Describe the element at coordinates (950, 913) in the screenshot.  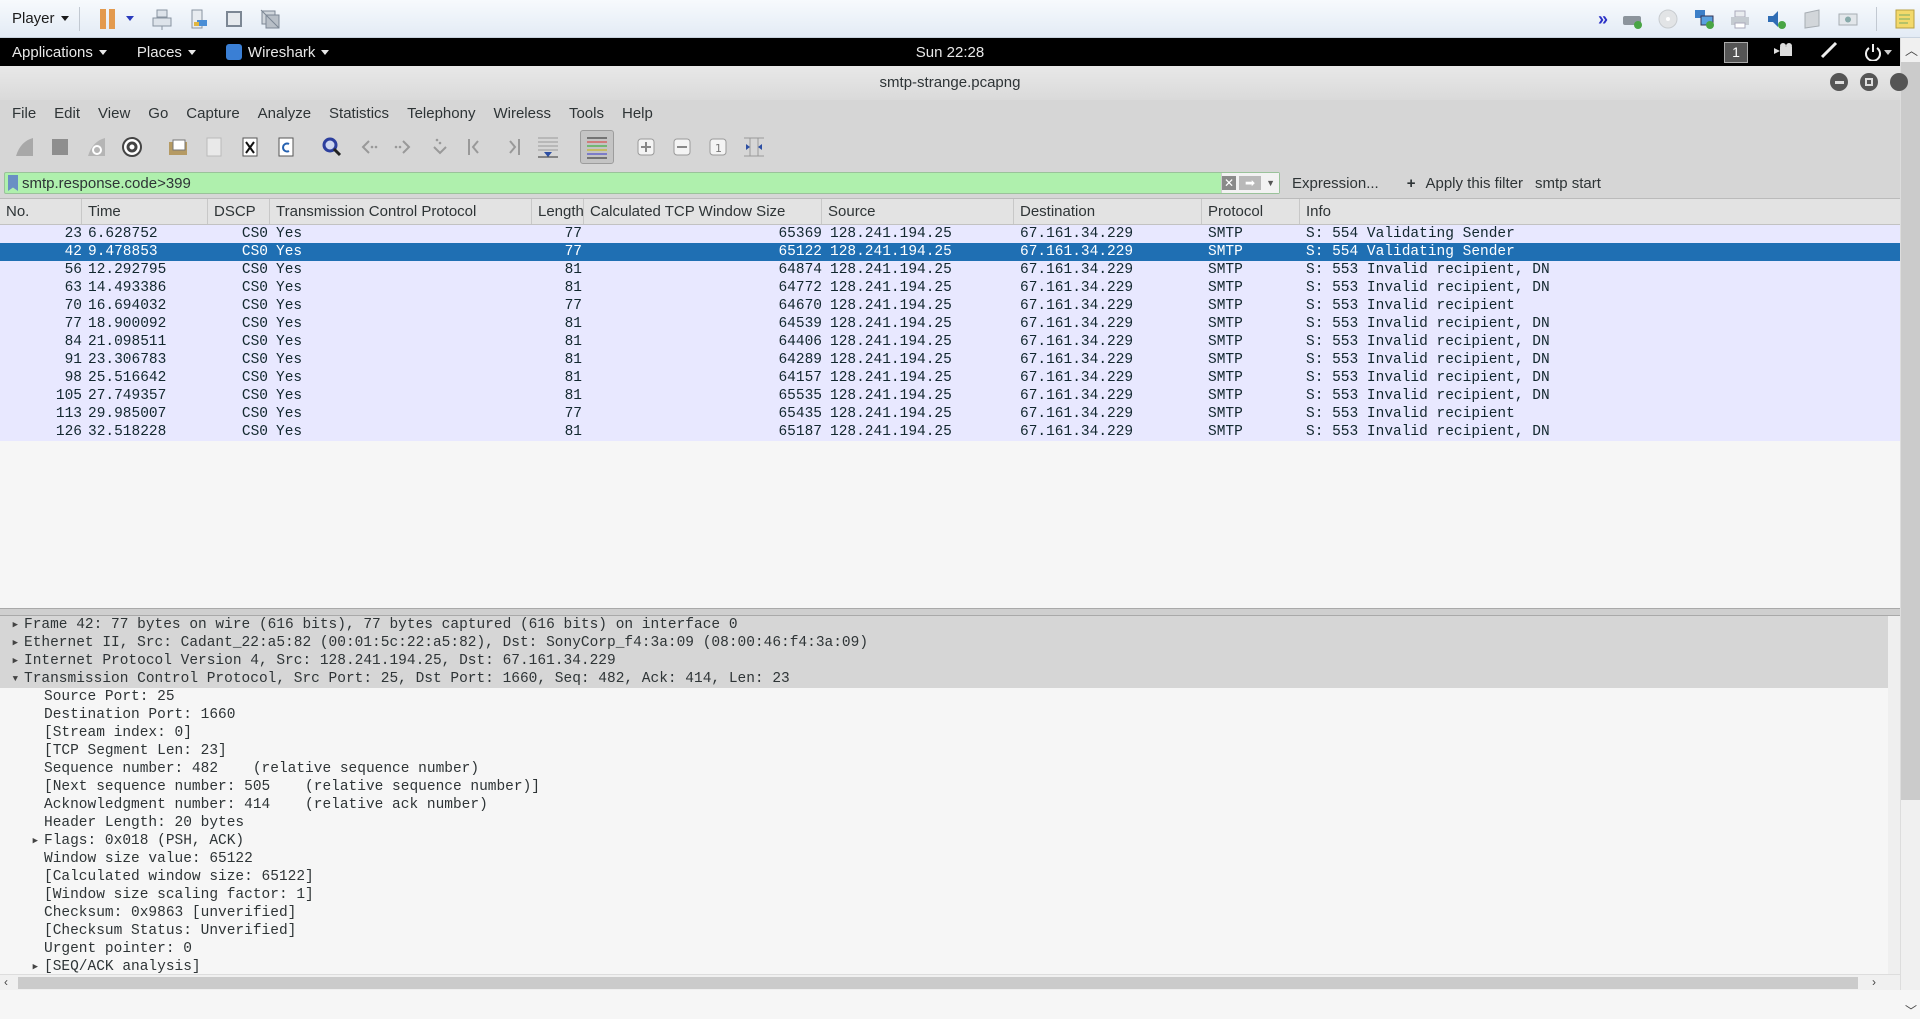
I see `tree-field: Checksum: 0x9863 [unverified]` at that location.